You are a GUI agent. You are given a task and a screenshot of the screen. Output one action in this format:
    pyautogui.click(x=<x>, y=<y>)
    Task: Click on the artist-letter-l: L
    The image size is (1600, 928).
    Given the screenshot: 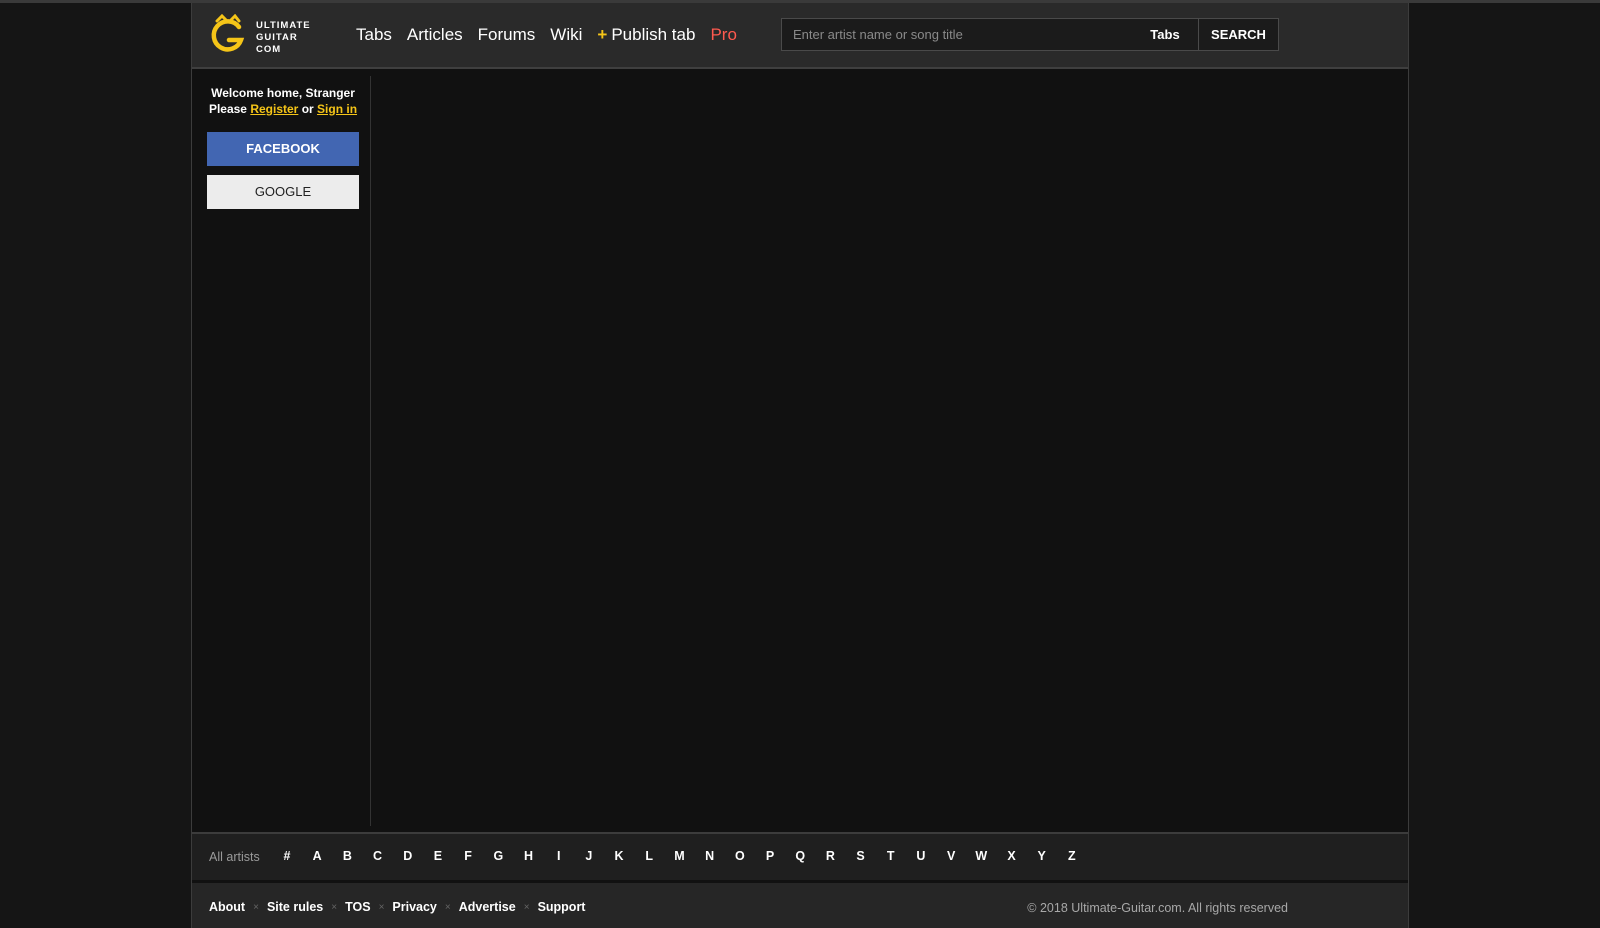 What is the action you would take?
    pyautogui.click(x=649, y=856)
    